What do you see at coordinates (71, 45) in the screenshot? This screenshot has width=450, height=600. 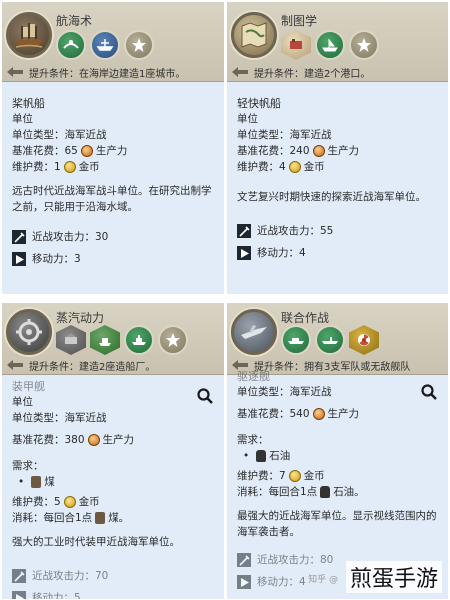 I see `harbor-icon` at bounding box center [71, 45].